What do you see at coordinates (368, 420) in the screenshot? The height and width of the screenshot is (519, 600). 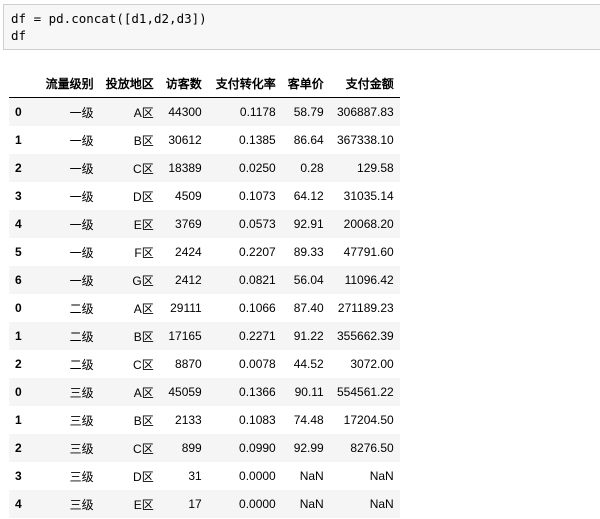 I see `cell-payment-amount: 17204.50` at bounding box center [368, 420].